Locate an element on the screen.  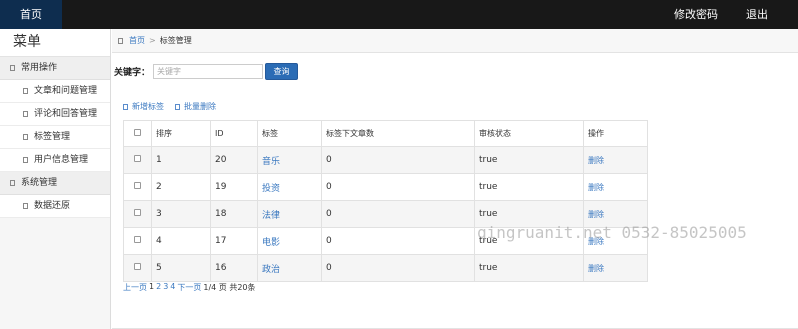
header-order: 排序 is located at coordinates (181, 133).